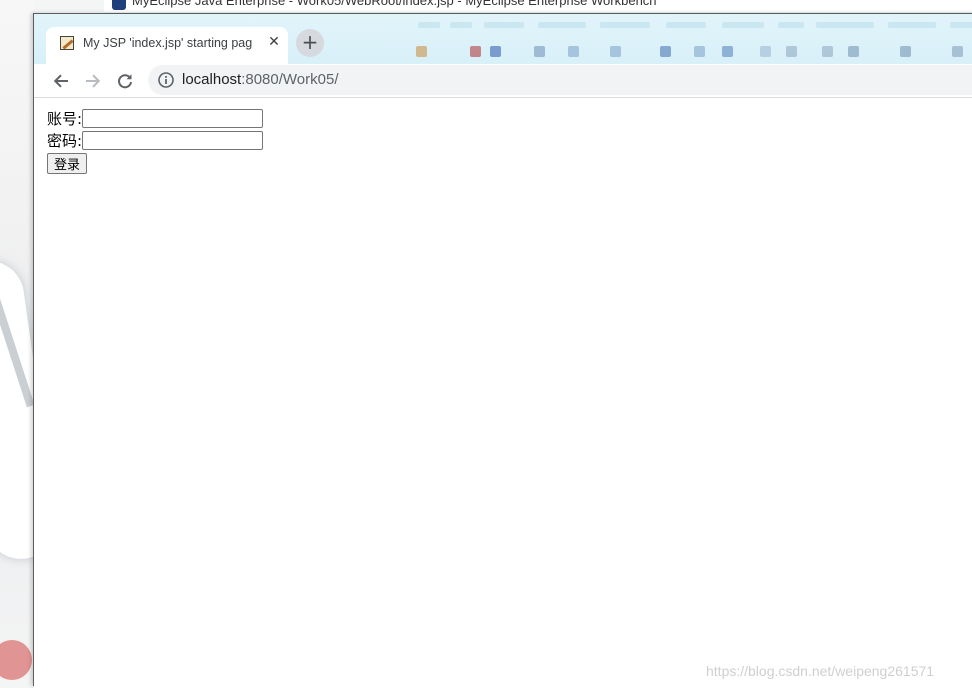 The image size is (972, 688). I want to click on password-input, so click(173, 140).